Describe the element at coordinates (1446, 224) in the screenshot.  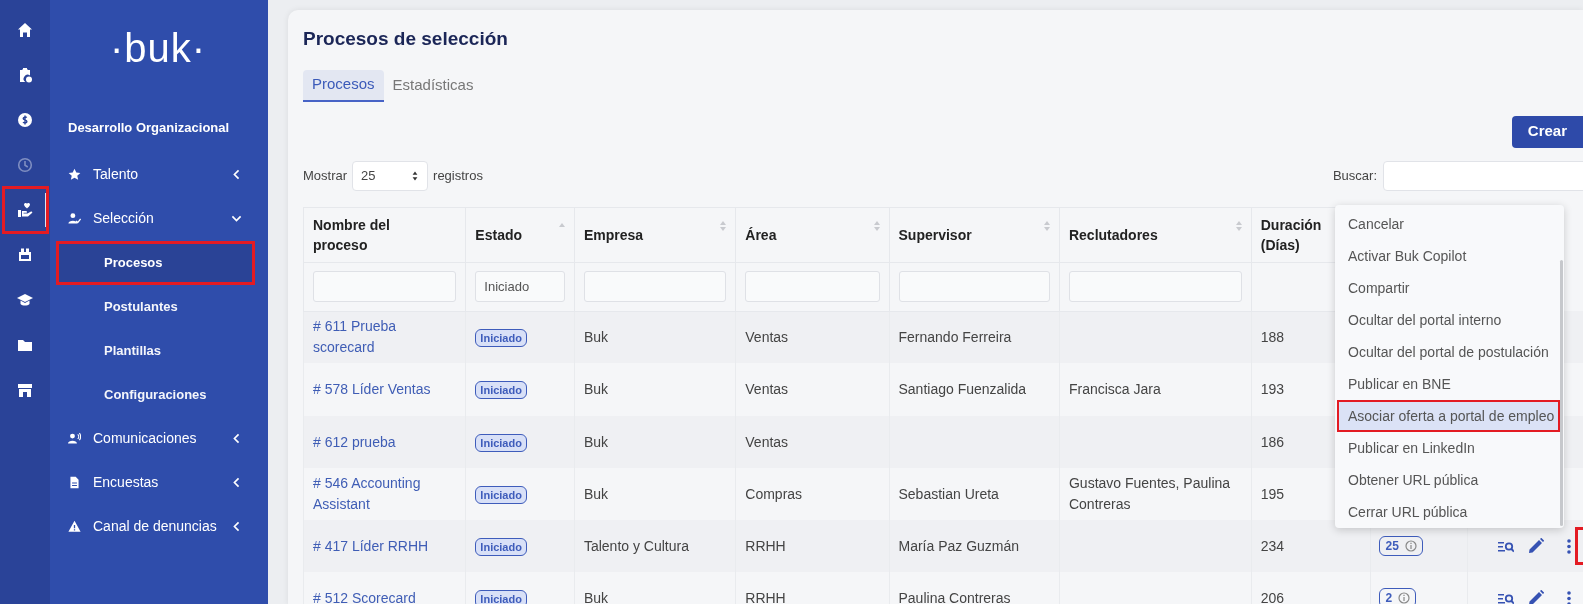
I see `menu-item: Cancelar` at that location.